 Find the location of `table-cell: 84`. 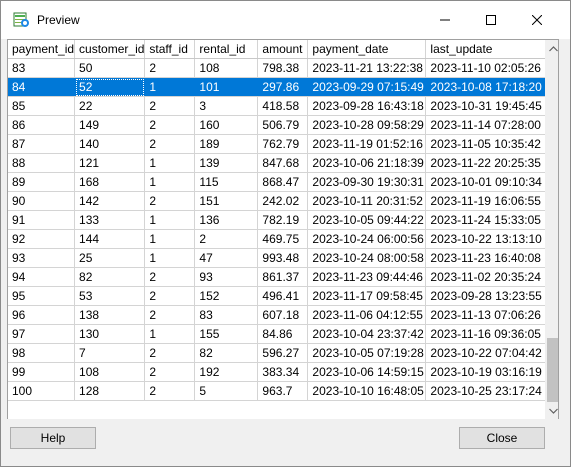

table-cell: 84 is located at coordinates (42, 87).